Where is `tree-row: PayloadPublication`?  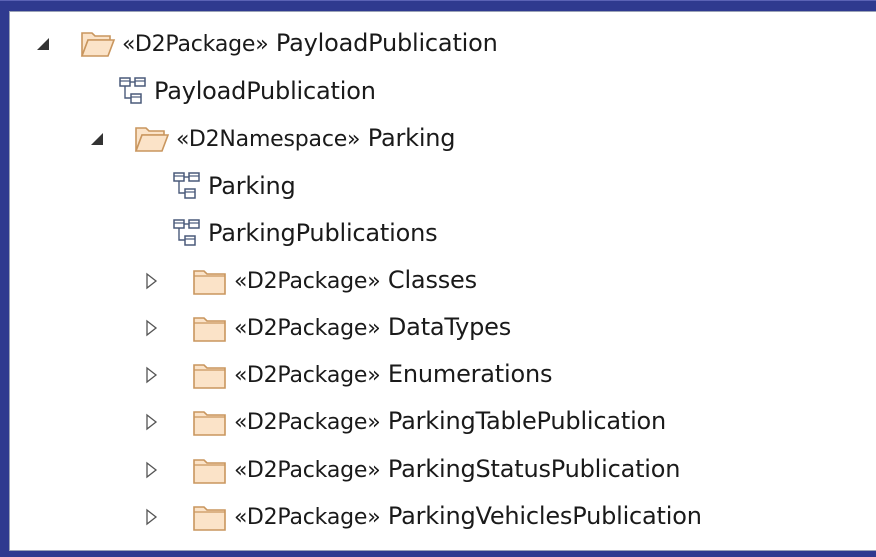
tree-row: PayloadPublication is located at coordinates (443, 91).